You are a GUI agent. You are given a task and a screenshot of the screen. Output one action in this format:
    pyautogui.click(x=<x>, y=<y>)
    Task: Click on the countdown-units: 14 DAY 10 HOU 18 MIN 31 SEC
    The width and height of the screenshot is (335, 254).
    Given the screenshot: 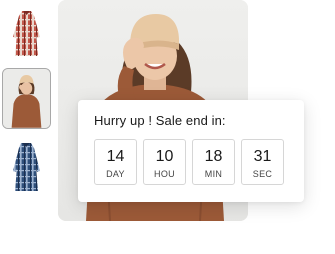 What is the action you would take?
    pyautogui.click(x=189, y=162)
    